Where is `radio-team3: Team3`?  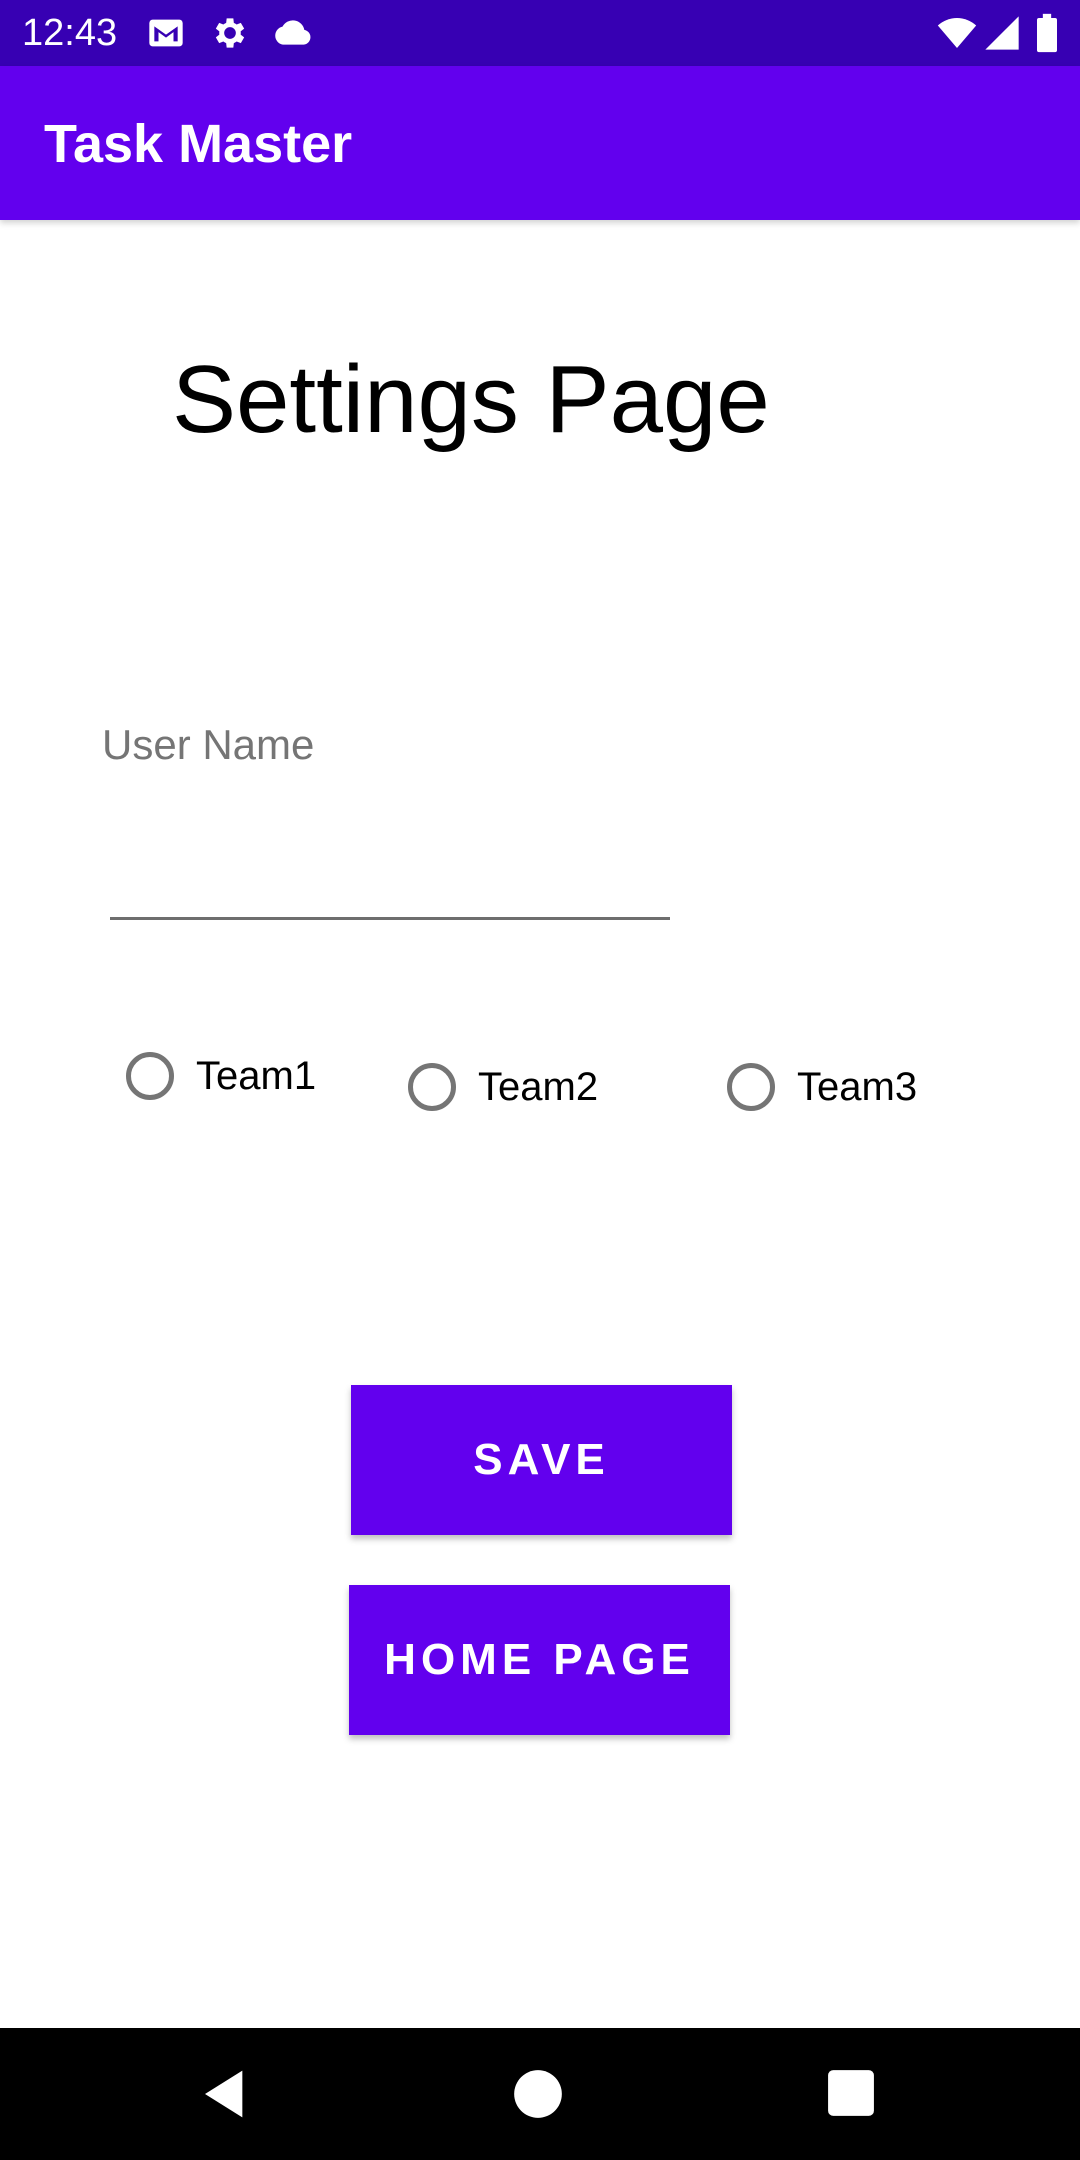 radio-team3: Team3 is located at coordinates (822, 1087).